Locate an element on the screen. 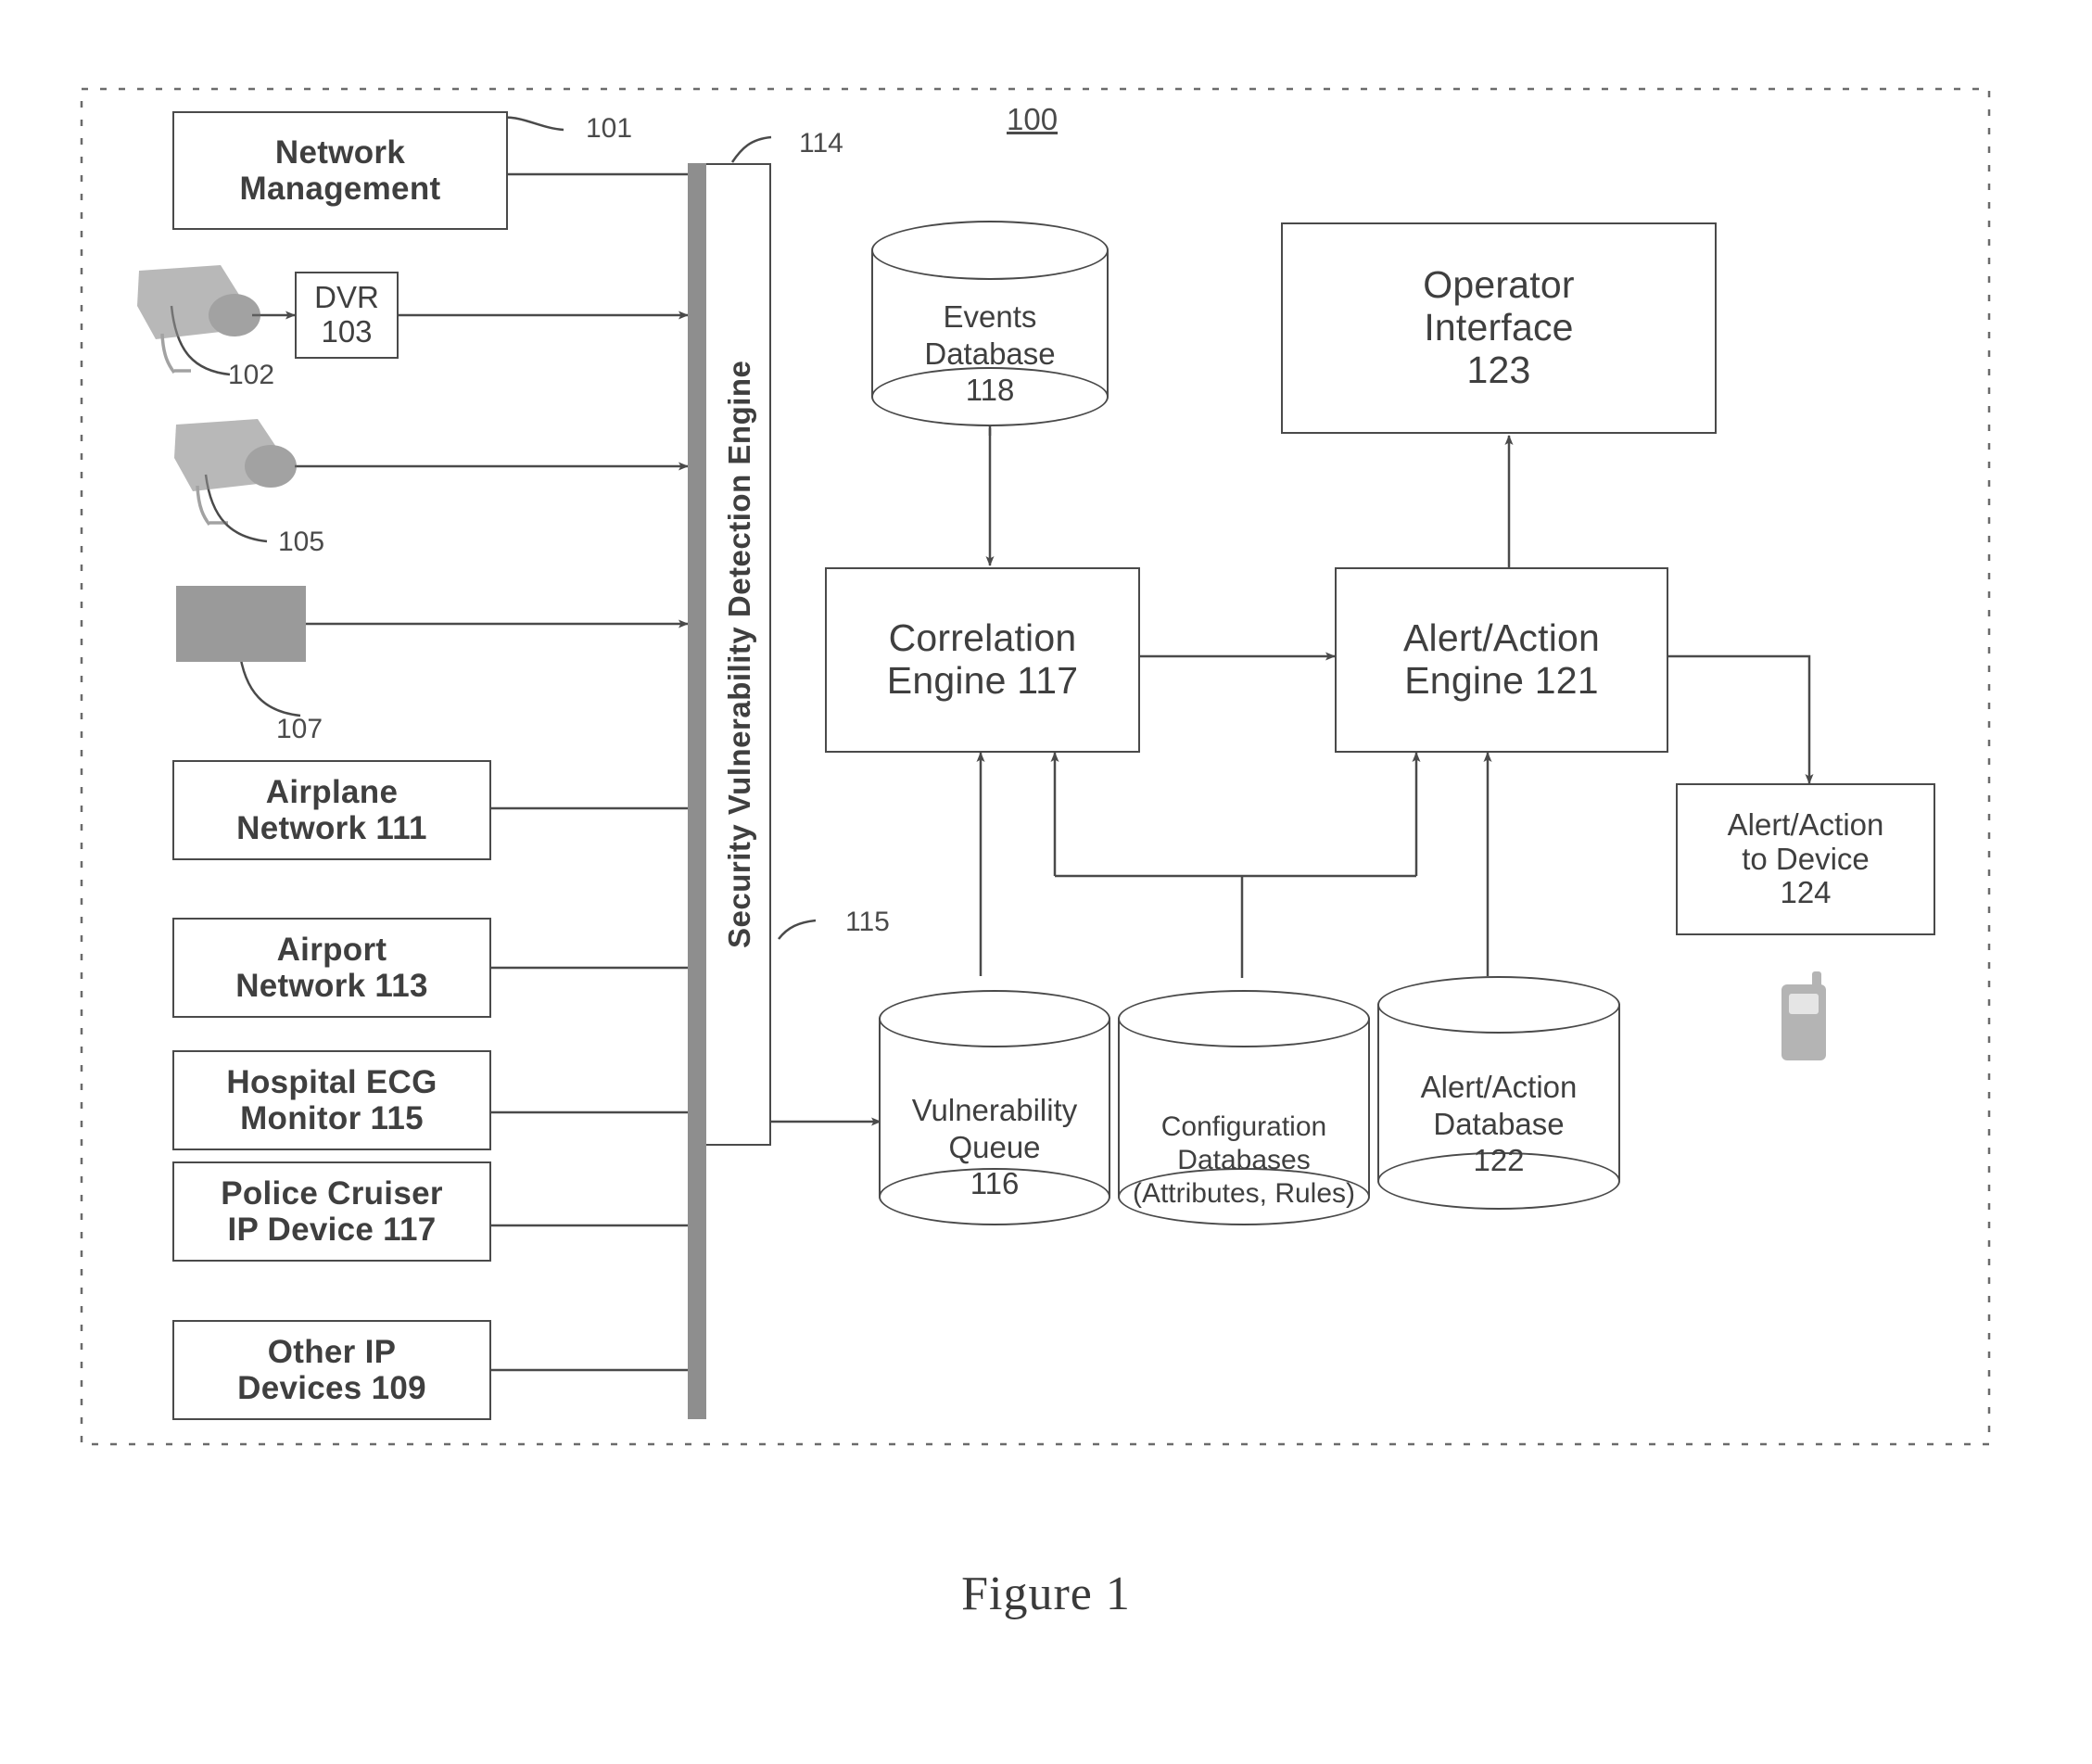 The height and width of the screenshot is (1764, 2092). police-cruiser-line-1: Police Cruiser is located at coordinates (332, 1193).